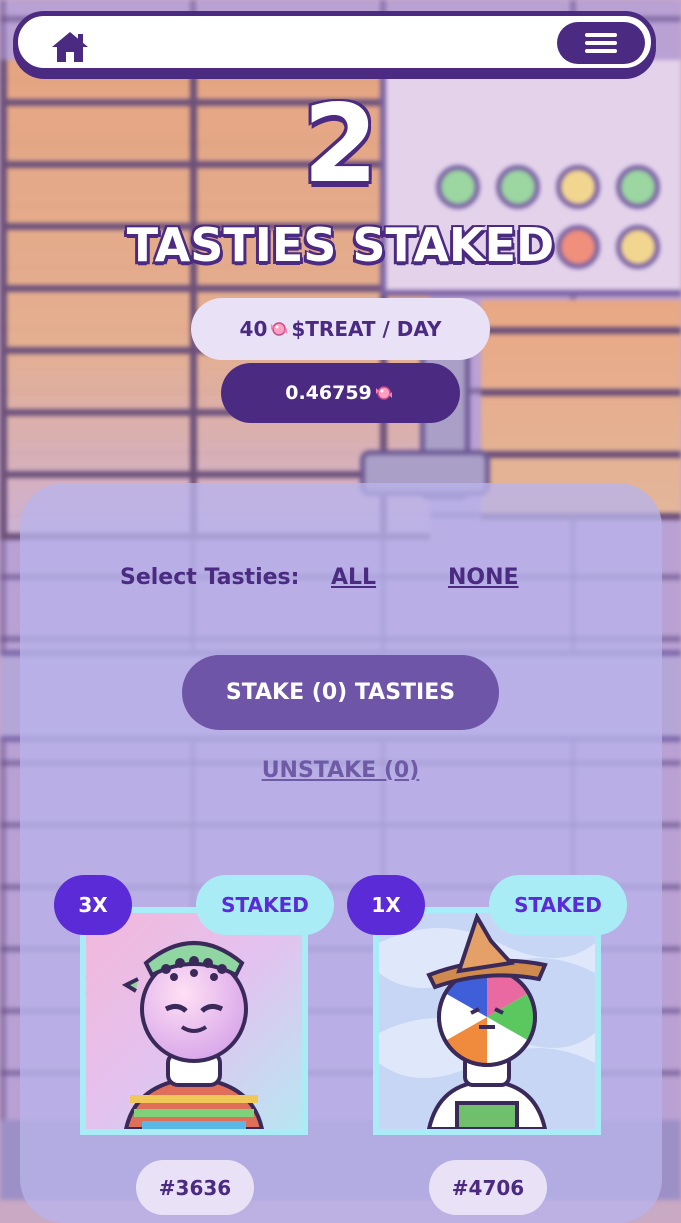  Describe the element at coordinates (488, 1187) in the screenshot. I see `token-id-label: #4706` at that location.